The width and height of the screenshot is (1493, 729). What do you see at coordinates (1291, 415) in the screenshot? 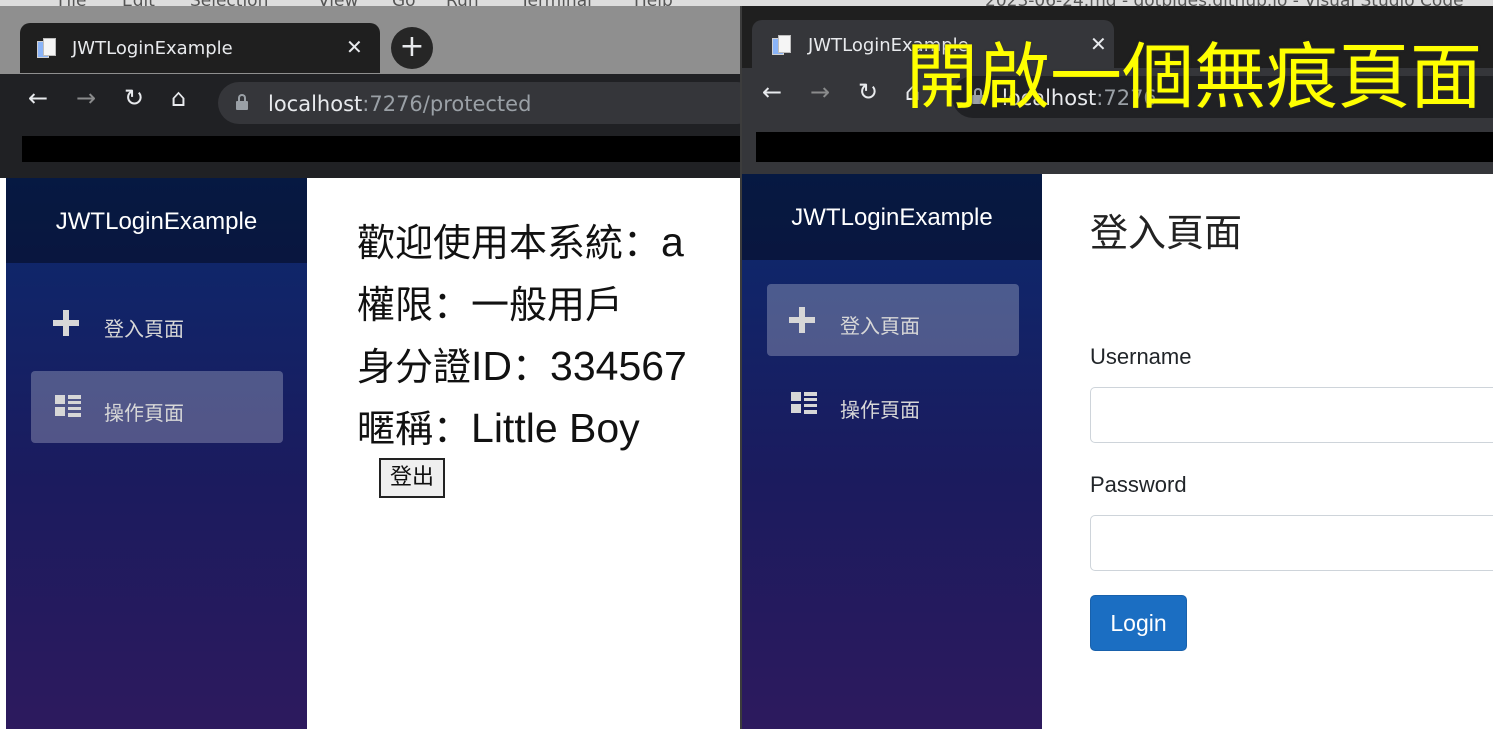
I see `username-input` at bounding box center [1291, 415].